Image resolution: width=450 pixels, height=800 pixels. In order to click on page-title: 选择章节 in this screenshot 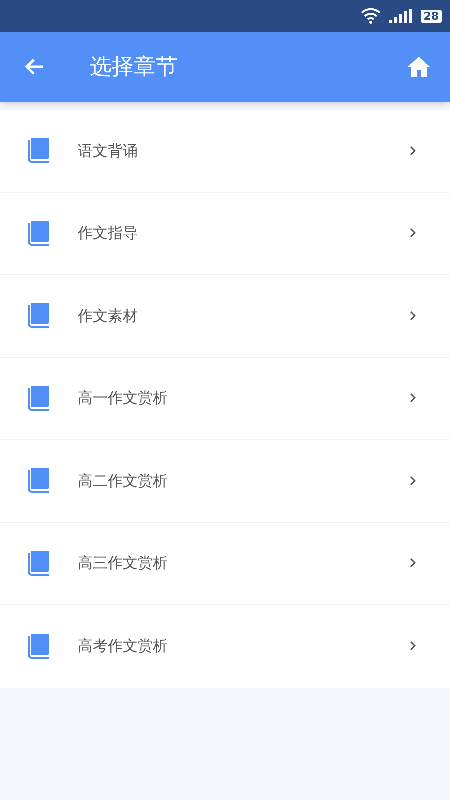, I will do `click(134, 68)`.